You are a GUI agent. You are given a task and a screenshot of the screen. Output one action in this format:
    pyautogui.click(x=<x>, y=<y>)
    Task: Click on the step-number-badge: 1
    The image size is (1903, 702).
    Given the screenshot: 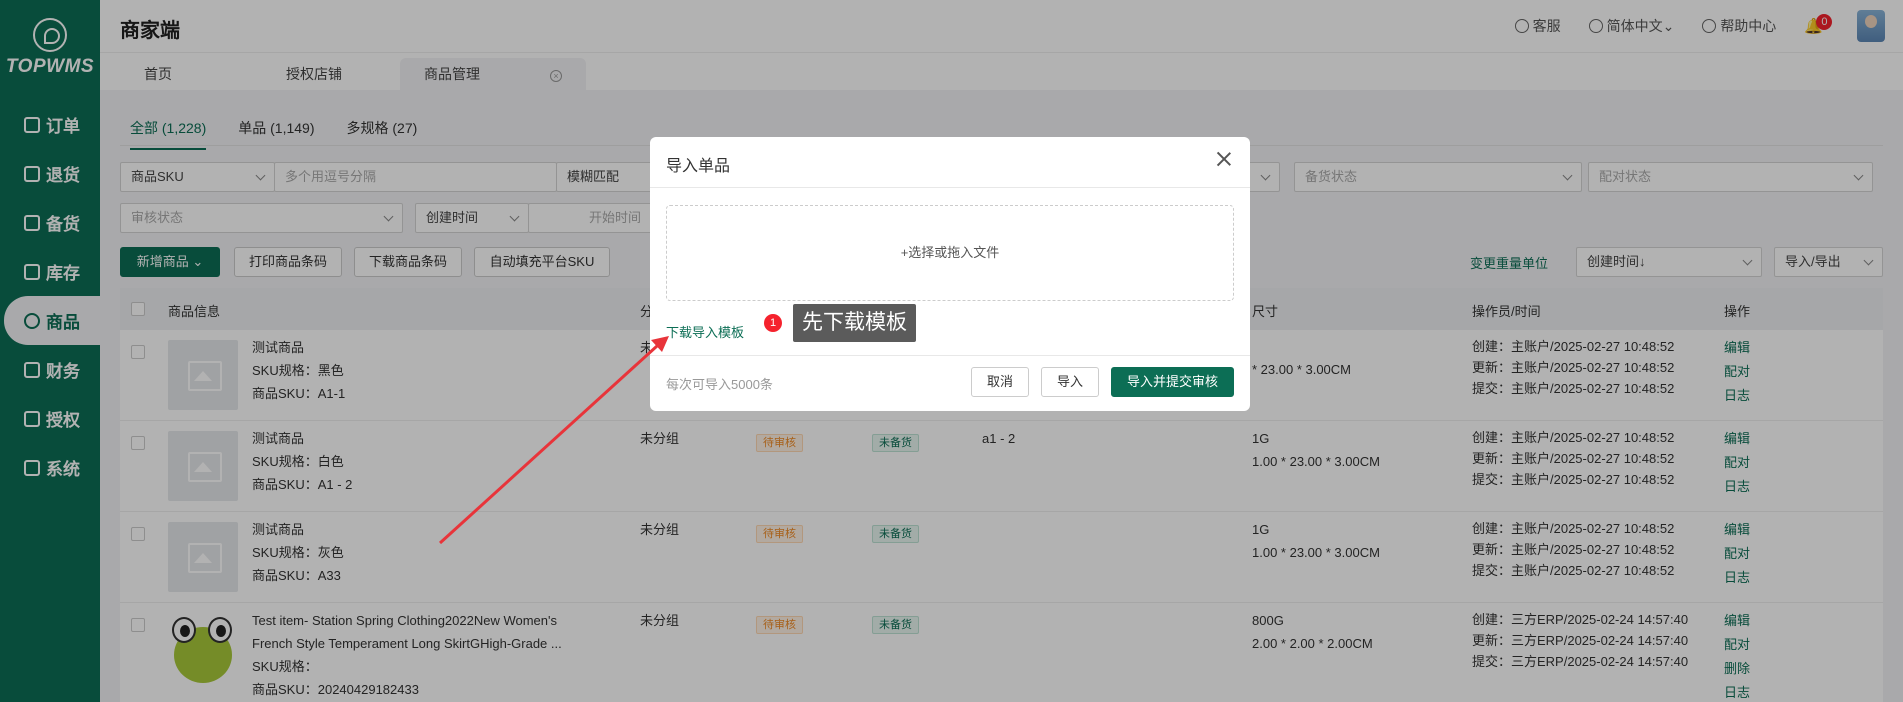 What is the action you would take?
    pyautogui.click(x=773, y=323)
    